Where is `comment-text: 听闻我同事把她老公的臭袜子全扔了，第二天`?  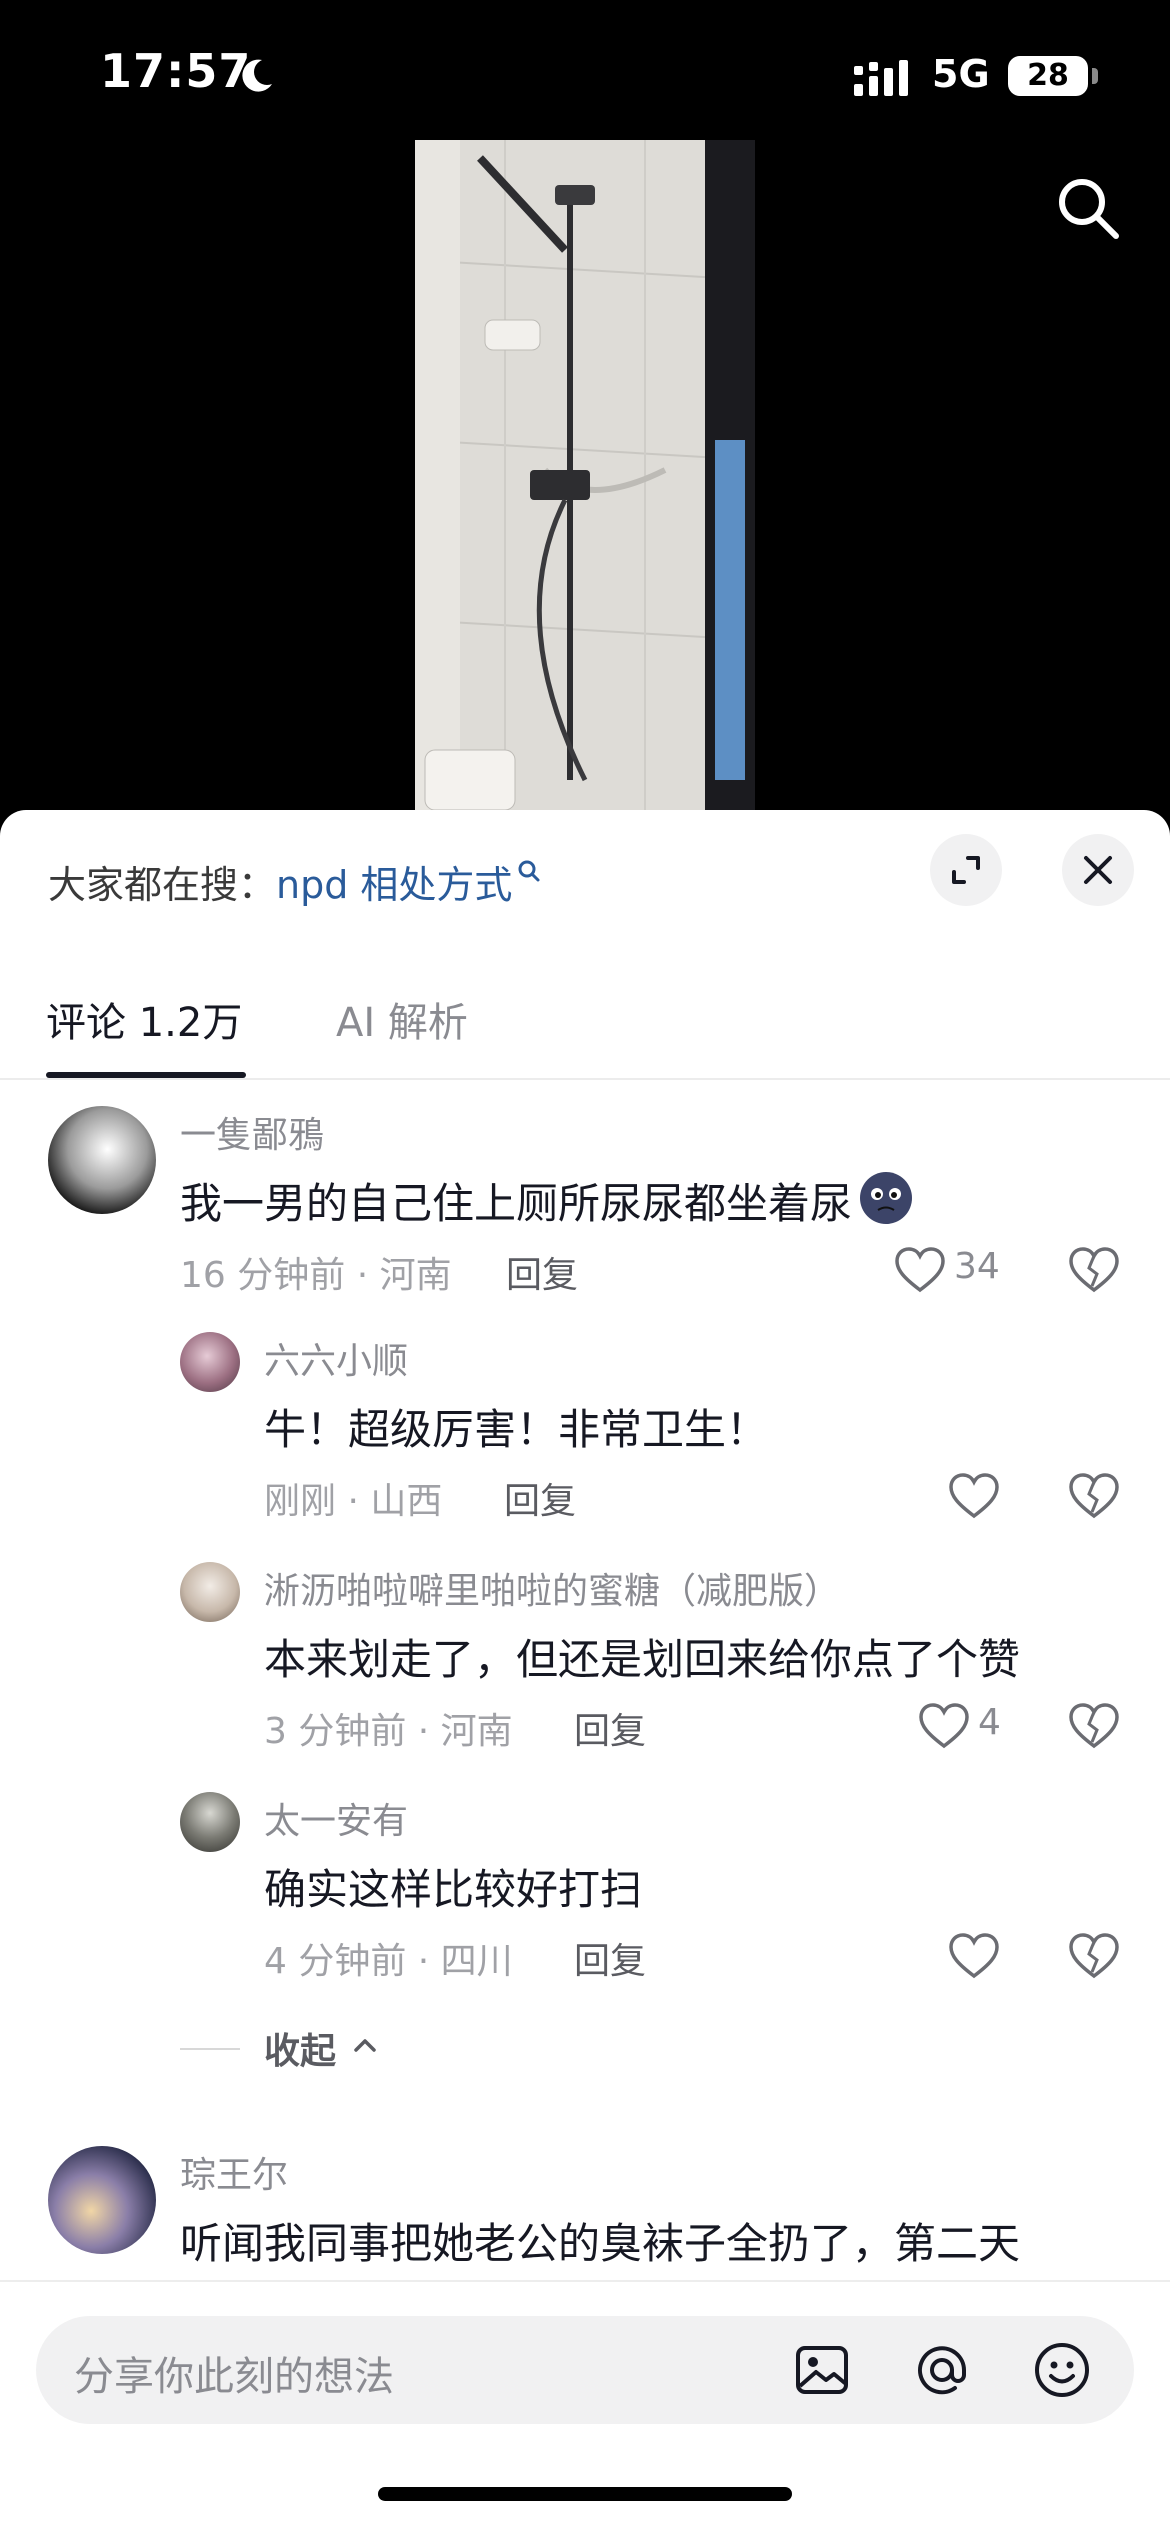 comment-text: 听闻我同事把她老公的臭袜子全扔了，第二天 is located at coordinates (600, 2243).